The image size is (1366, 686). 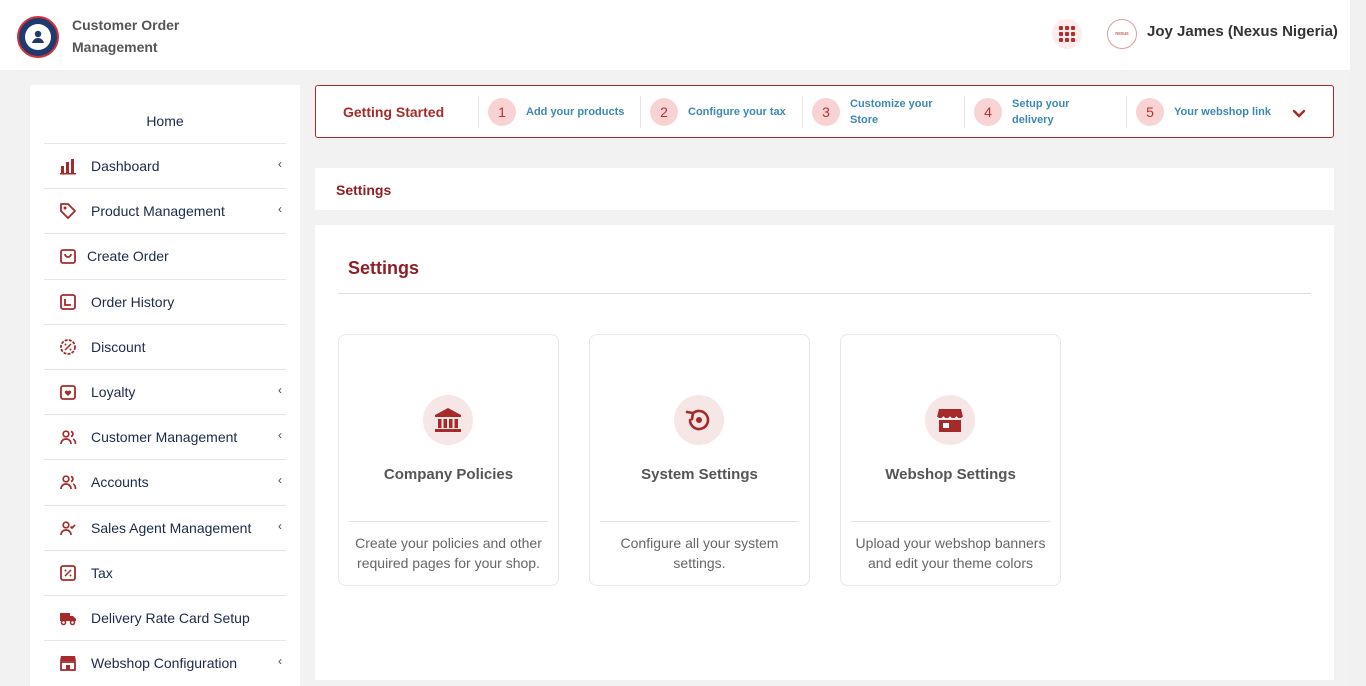 I want to click on history-icon, so click(x=68, y=302).